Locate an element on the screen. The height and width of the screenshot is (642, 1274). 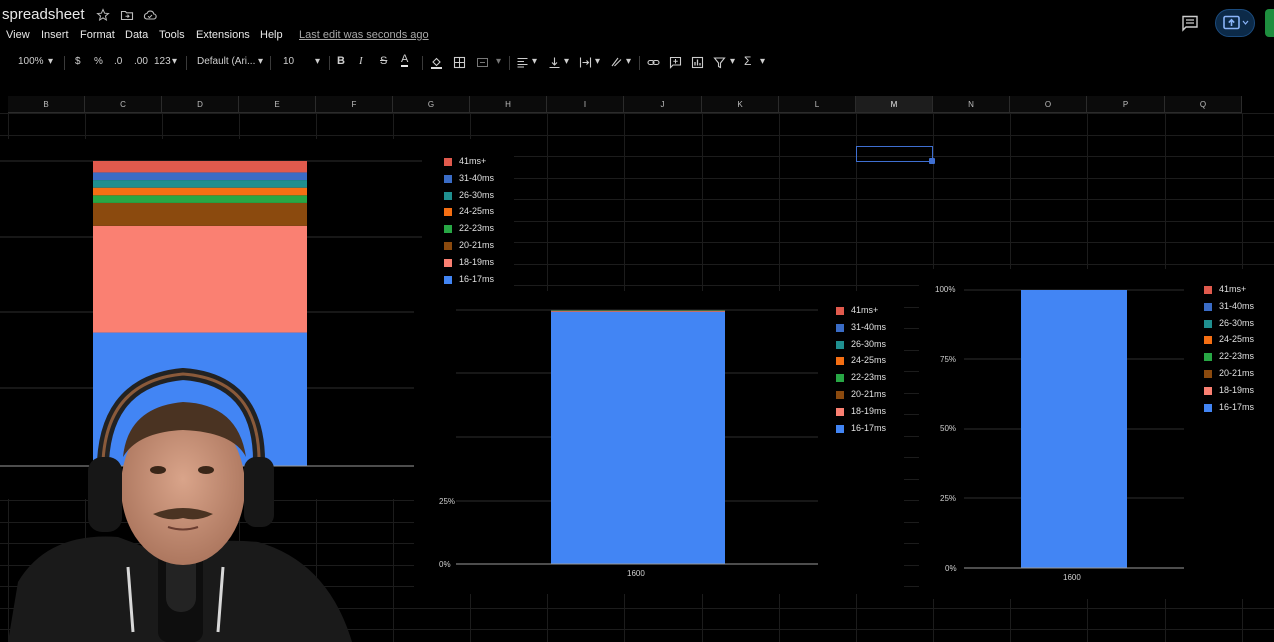
vertical-align-icon is located at coordinates (554, 62).